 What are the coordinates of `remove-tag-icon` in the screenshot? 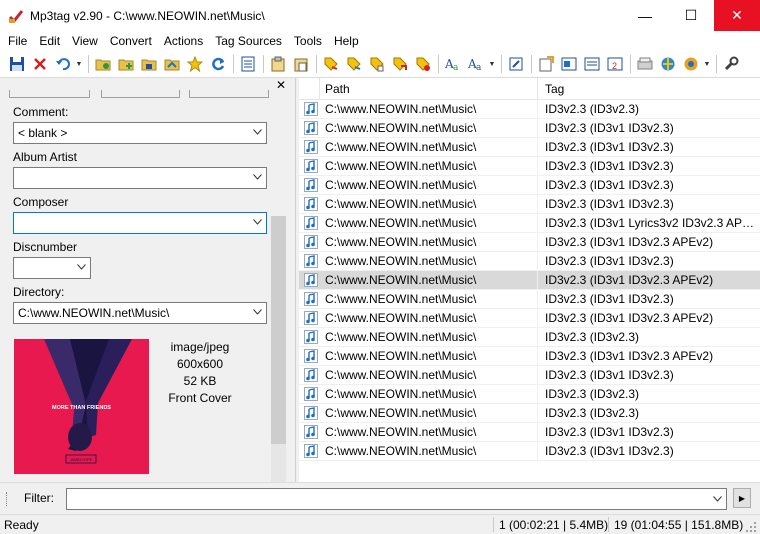 It's located at (40, 64).